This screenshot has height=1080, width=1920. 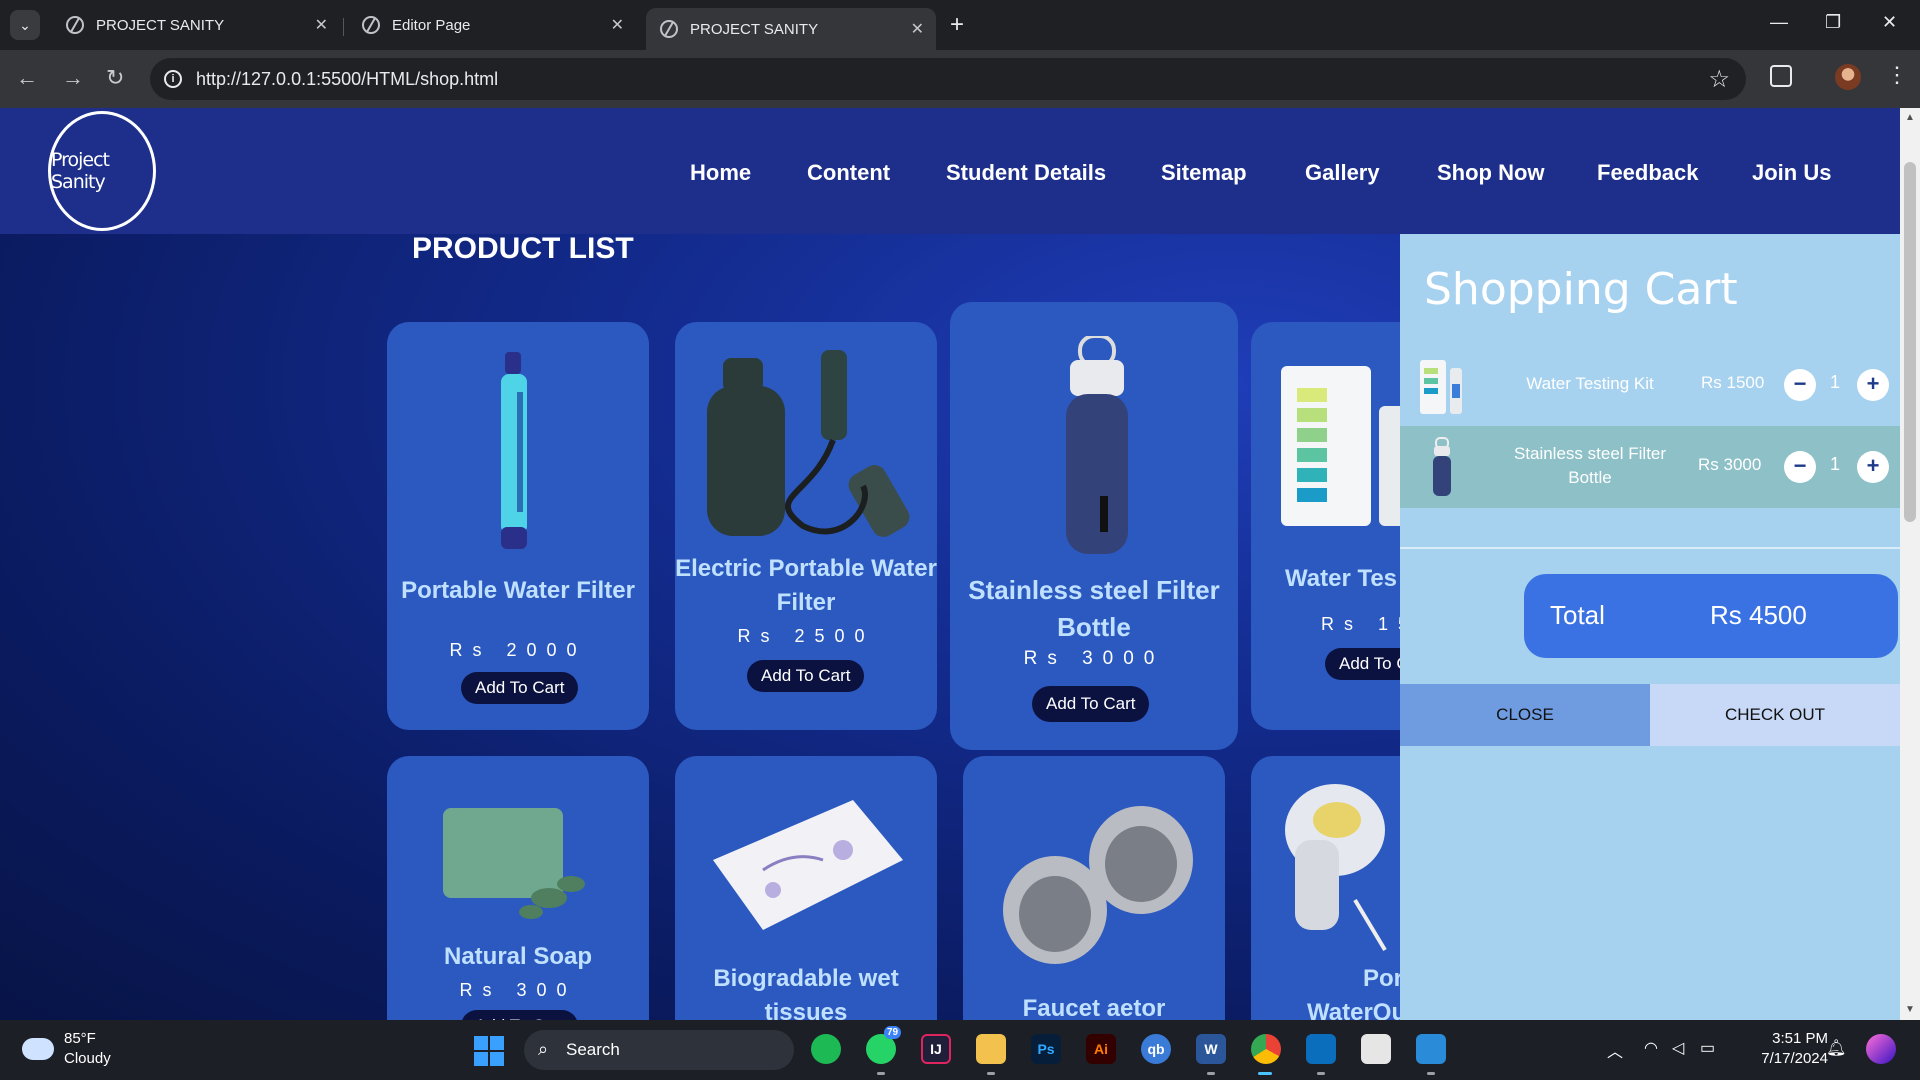 What do you see at coordinates (1046, 1049) in the screenshot?
I see `photoshop-icon: Ps` at bounding box center [1046, 1049].